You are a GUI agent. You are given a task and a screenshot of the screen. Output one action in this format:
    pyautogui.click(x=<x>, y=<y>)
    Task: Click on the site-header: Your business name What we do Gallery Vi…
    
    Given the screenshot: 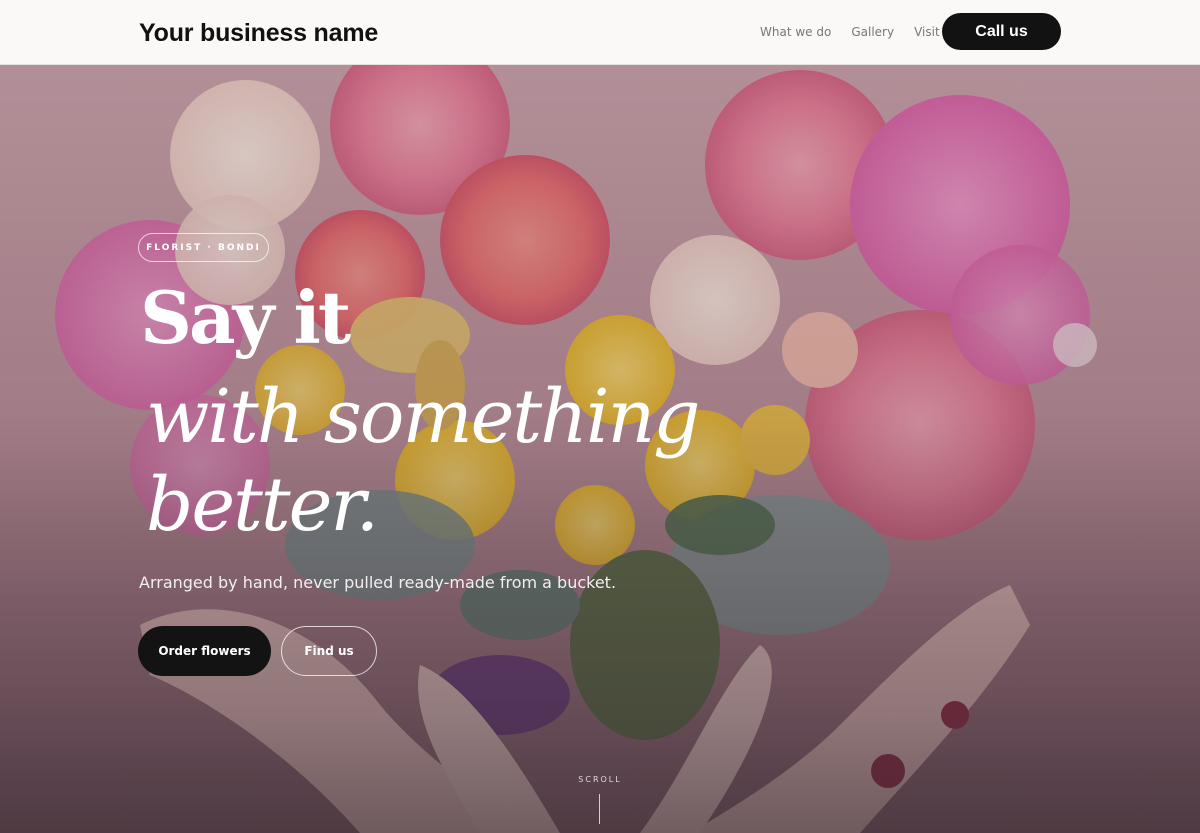 What is the action you would take?
    pyautogui.click(x=600, y=32)
    